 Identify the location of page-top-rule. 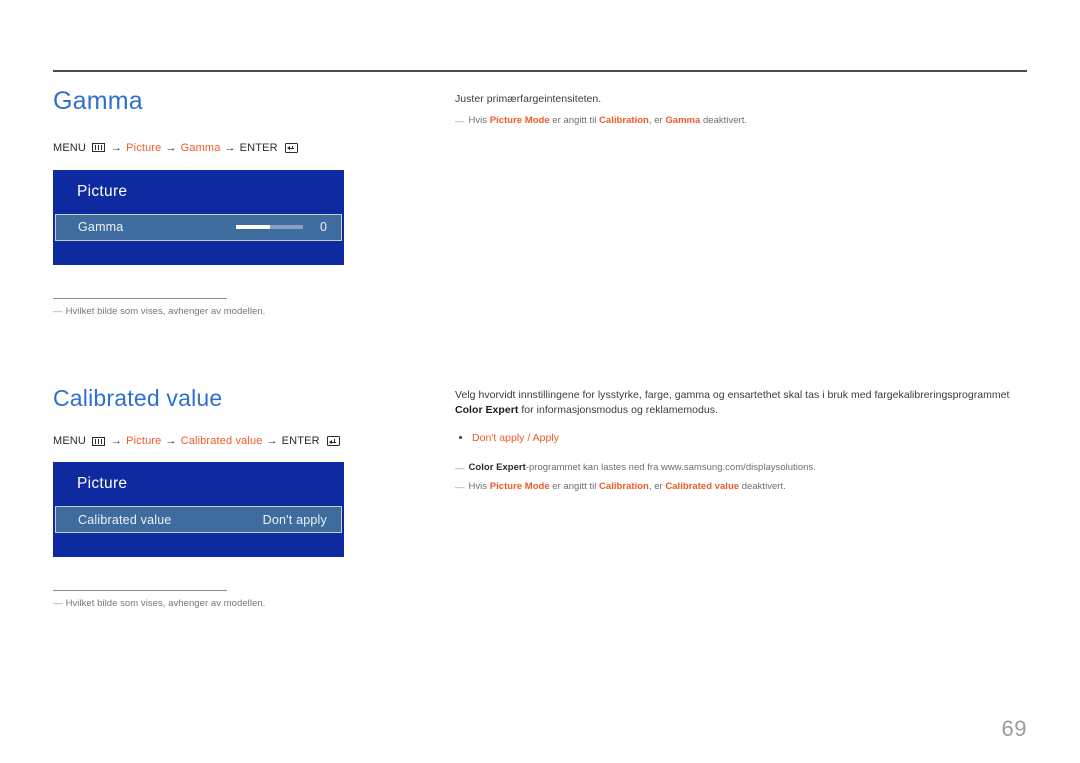
(540, 71).